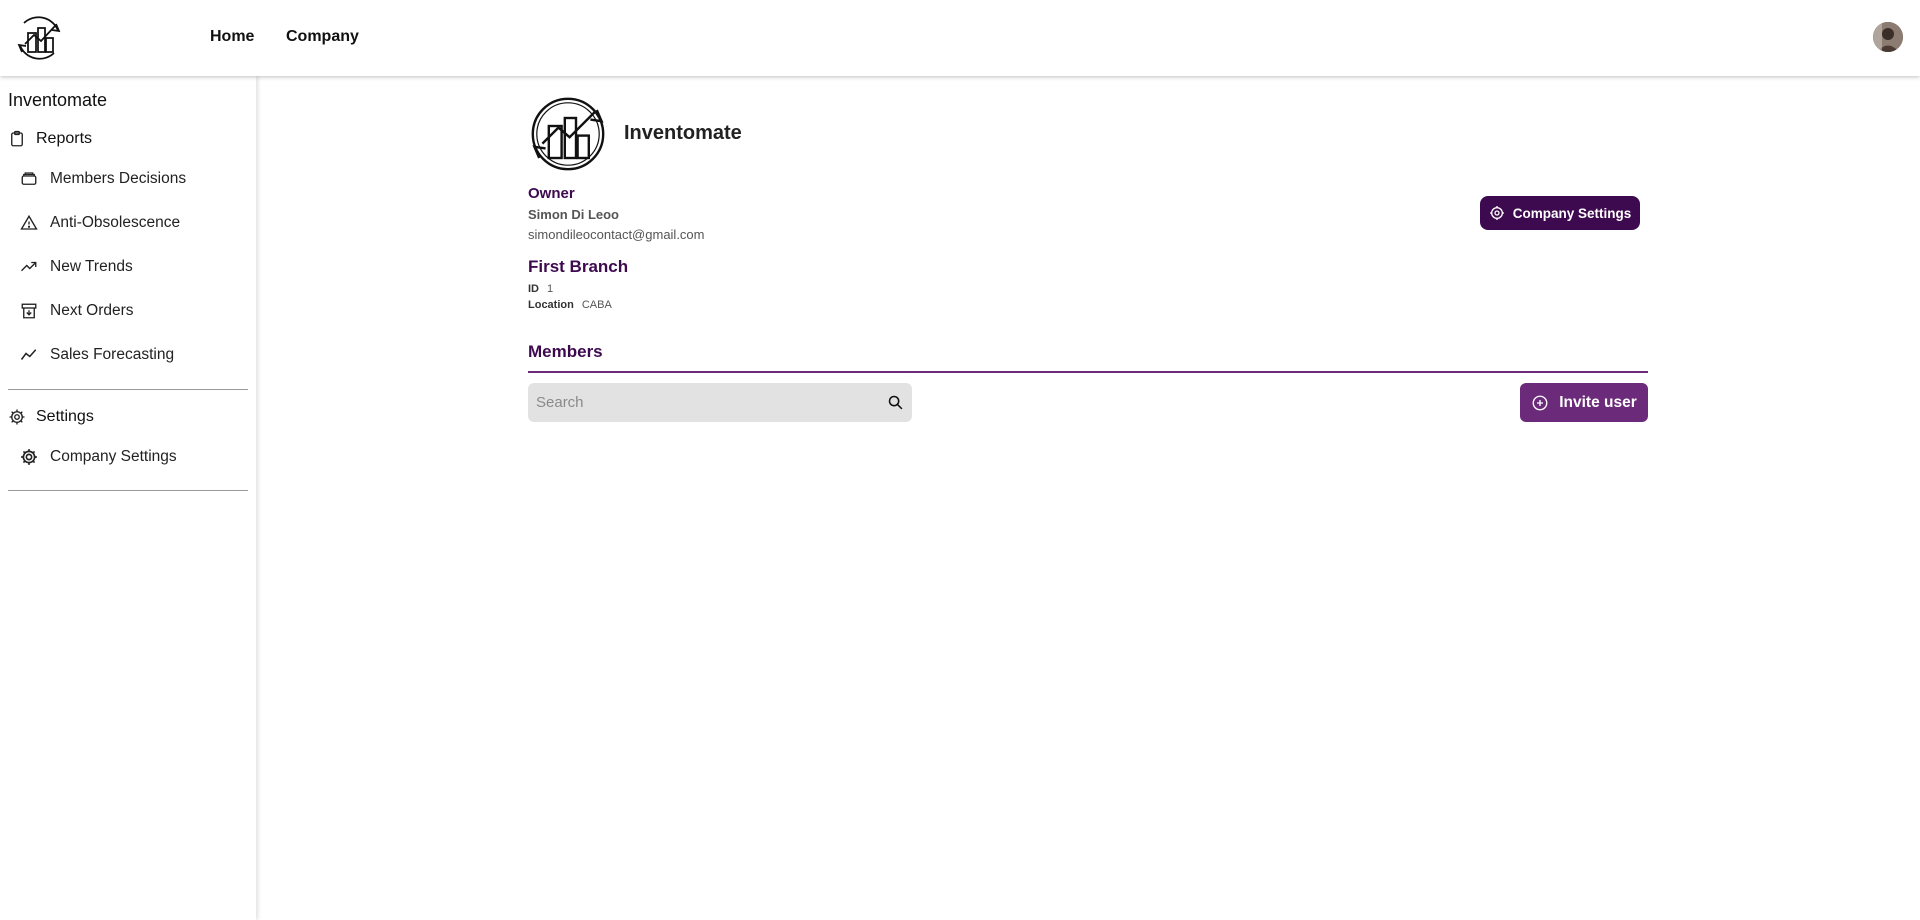 The height and width of the screenshot is (920, 1920). Describe the element at coordinates (39, 38) in the screenshot. I see `inventomate-logo-icon` at that location.